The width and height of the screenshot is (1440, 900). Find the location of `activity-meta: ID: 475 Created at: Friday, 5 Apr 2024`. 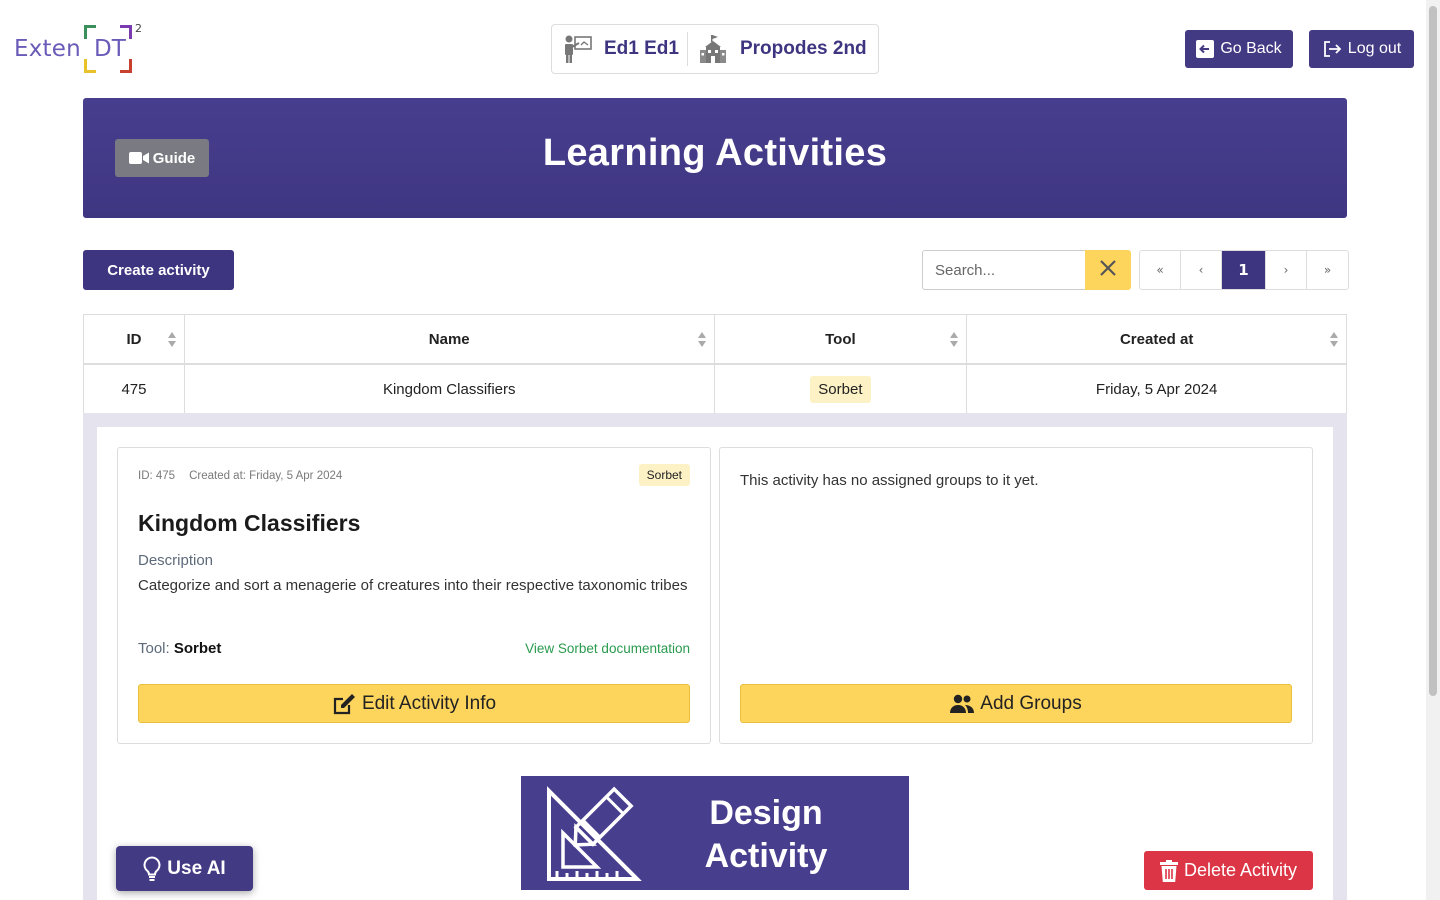

activity-meta: ID: 475 Created at: Friday, 5 Apr 2024 is located at coordinates (240, 476).